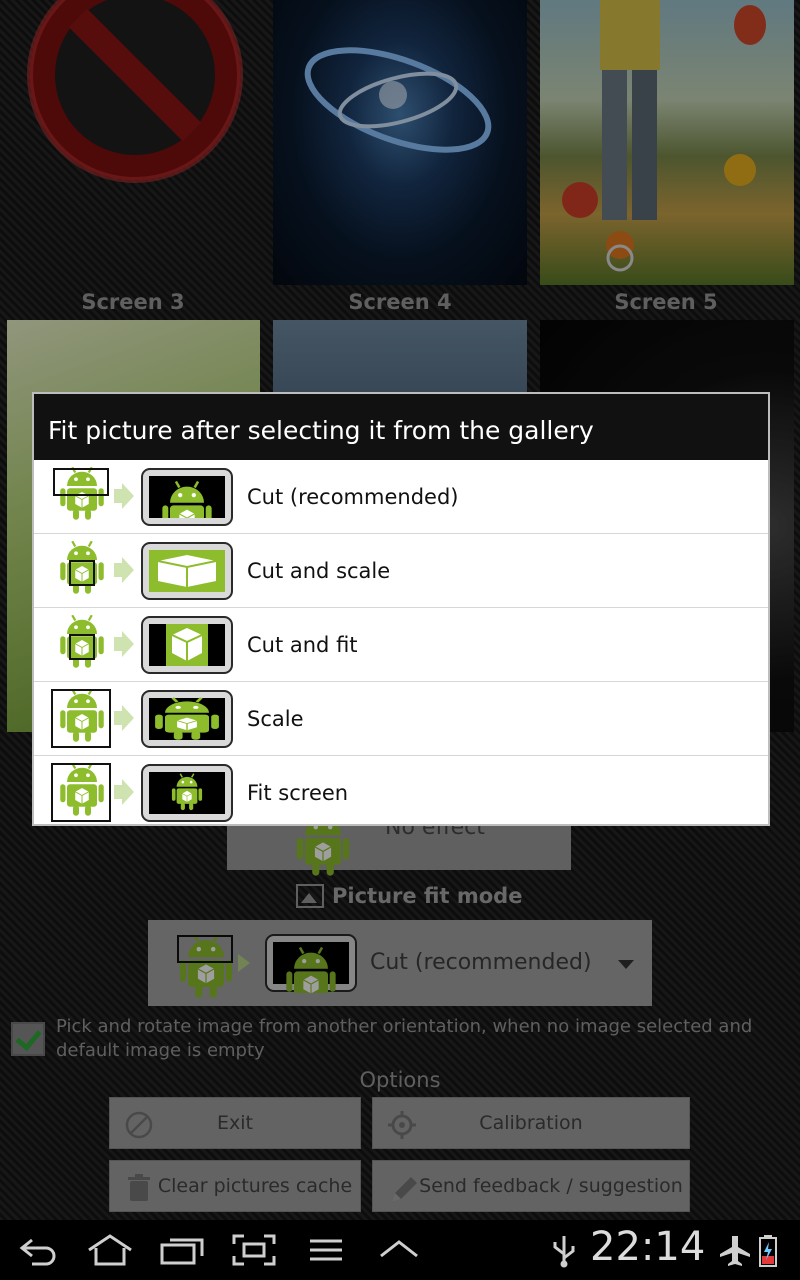  What do you see at coordinates (81, 494) in the screenshot?
I see `cut-source-icon` at bounding box center [81, 494].